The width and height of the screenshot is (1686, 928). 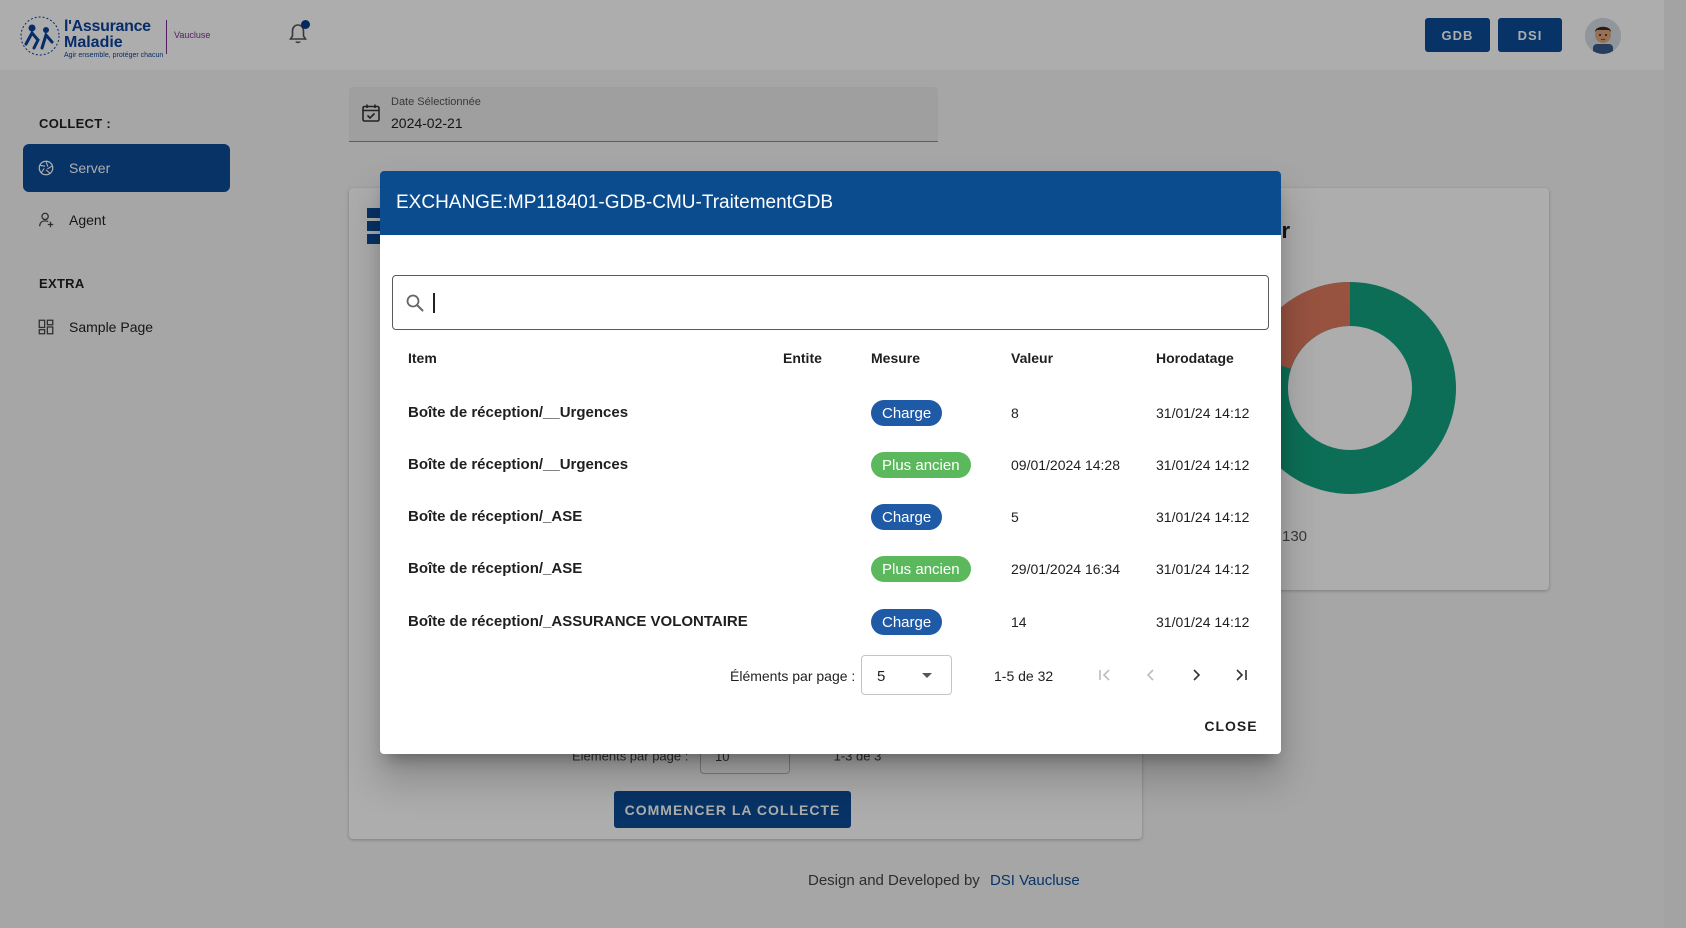 I want to click on close-button: CLOSE, so click(x=1231, y=726).